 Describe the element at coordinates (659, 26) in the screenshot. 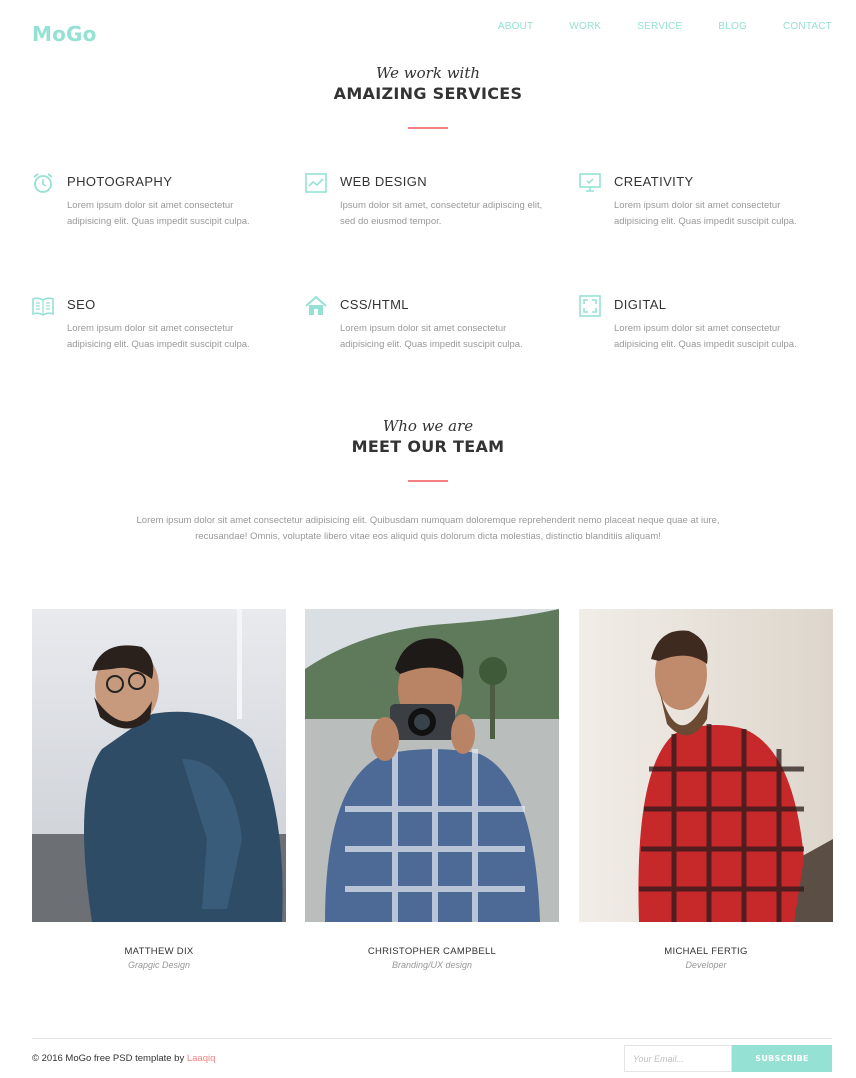

I see `nav-service: SERVICE` at that location.